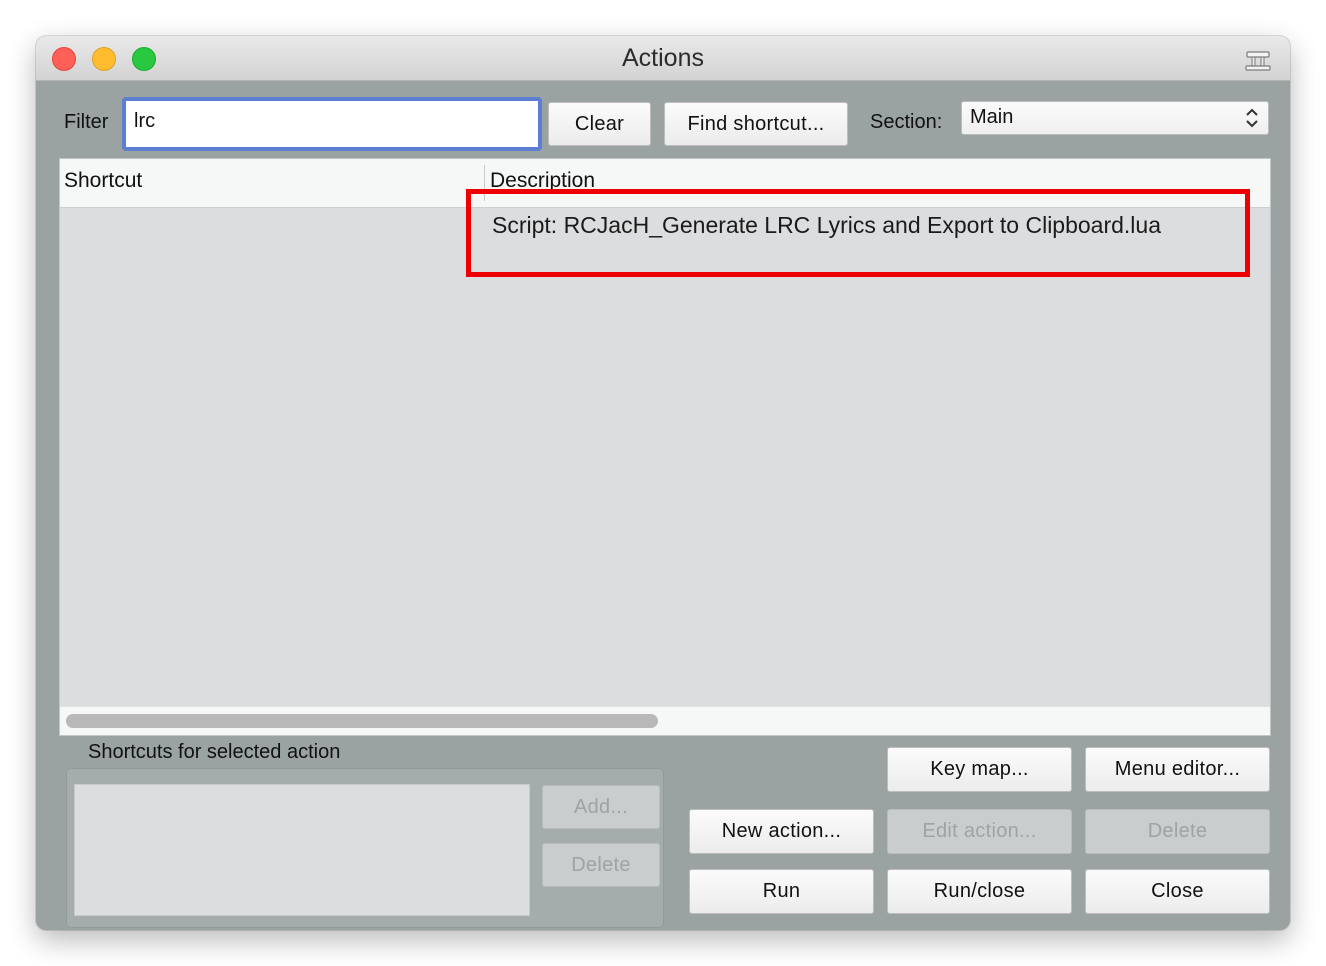 Image resolution: width=1326 pixels, height=966 pixels. Describe the element at coordinates (1177, 891) in the screenshot. I see `close-button: Close` at that location.